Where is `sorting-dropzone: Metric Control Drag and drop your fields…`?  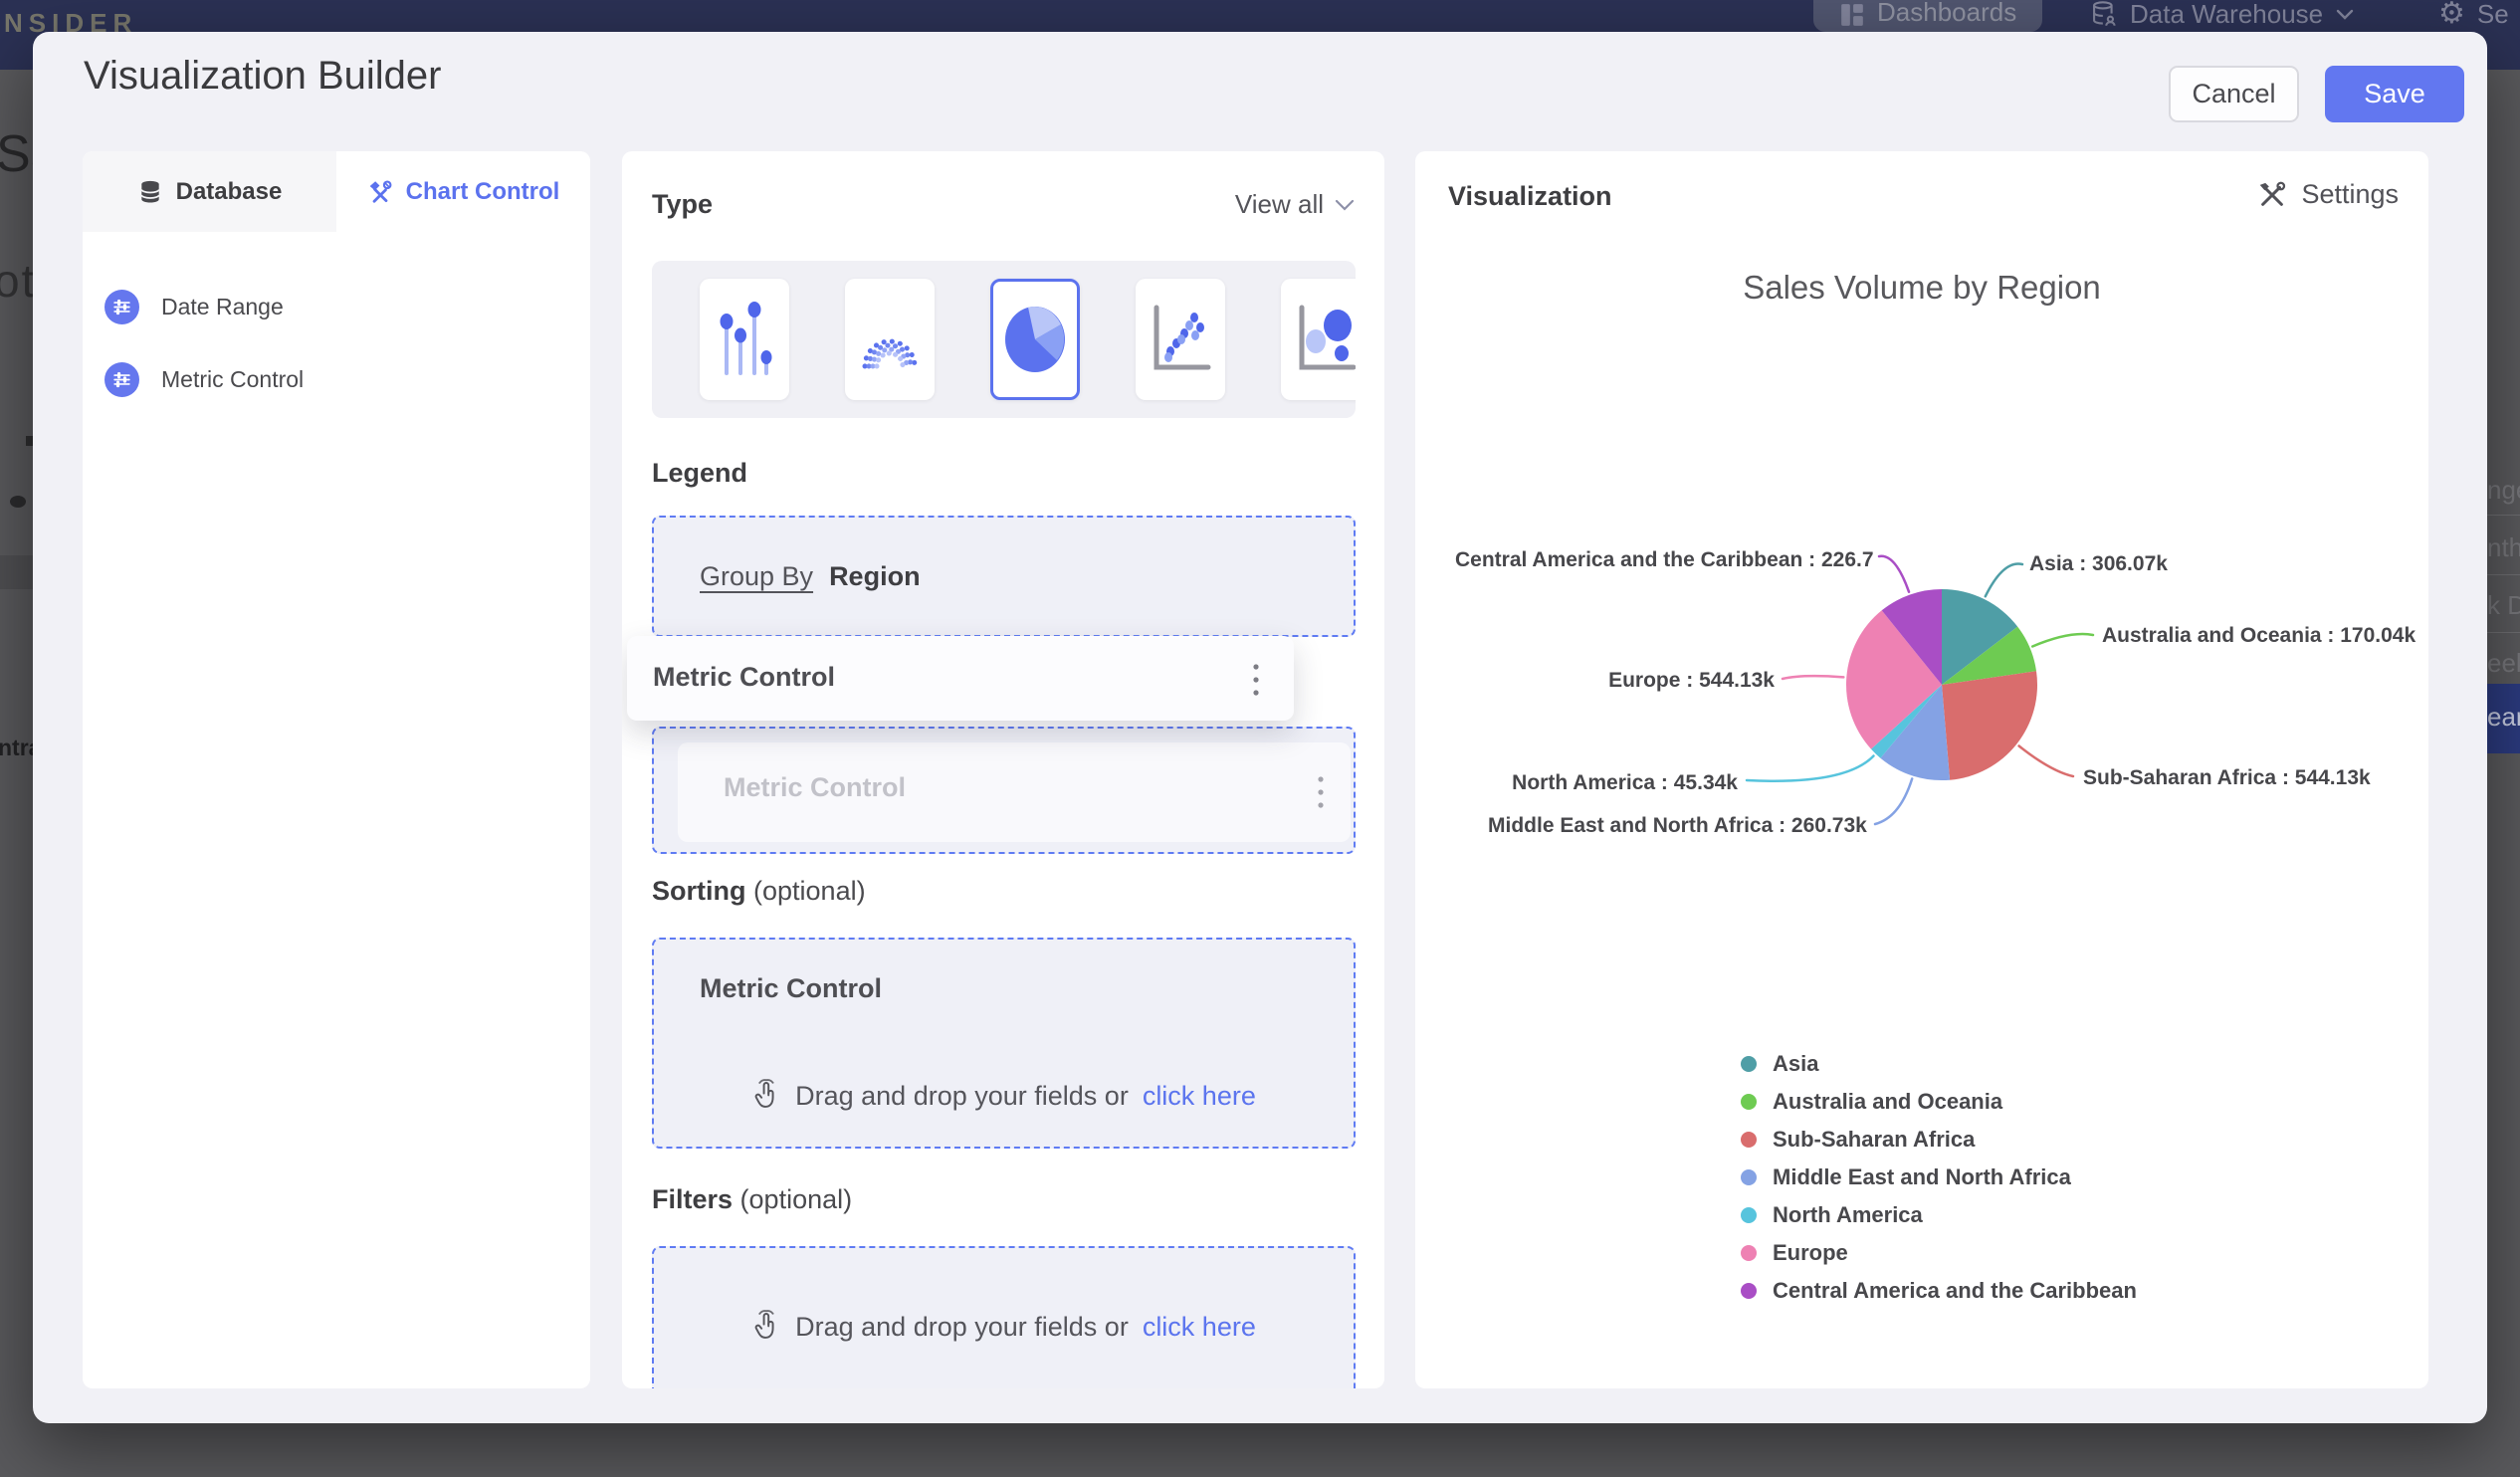
sorting-dropzone: Metric Control Drag and drop your fields… is located at coordinates (1004, 1043).